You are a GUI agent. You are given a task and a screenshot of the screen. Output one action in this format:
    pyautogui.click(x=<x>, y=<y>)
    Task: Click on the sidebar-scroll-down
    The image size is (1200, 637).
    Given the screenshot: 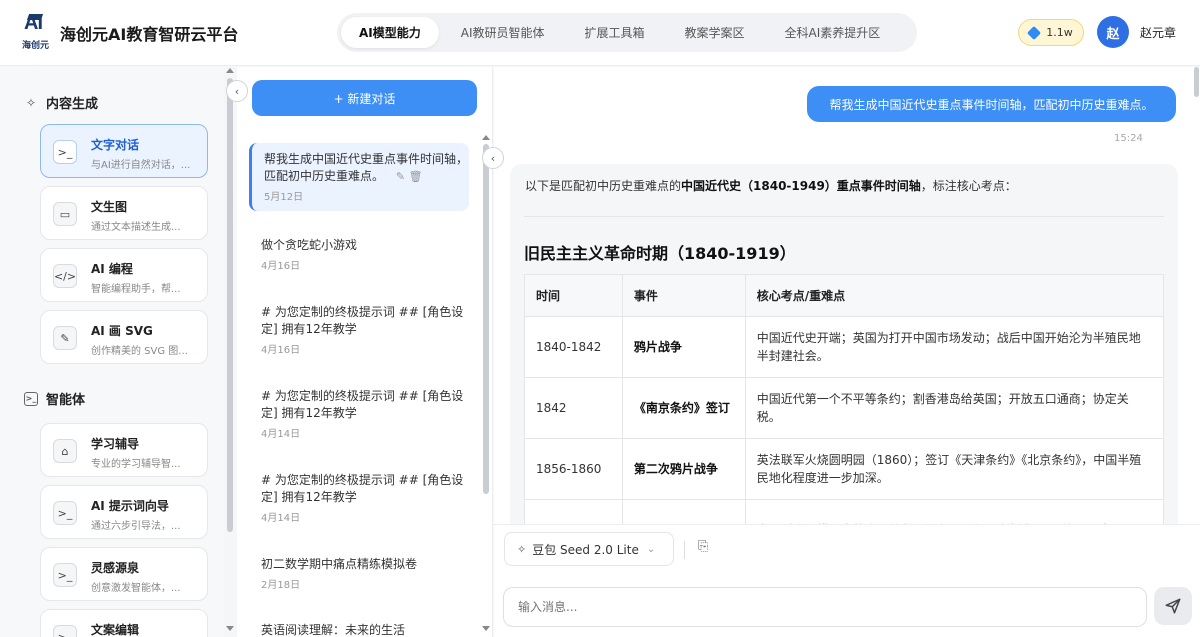 What is the action you would take?
    pyautogui.click(x=230, y=628)
    